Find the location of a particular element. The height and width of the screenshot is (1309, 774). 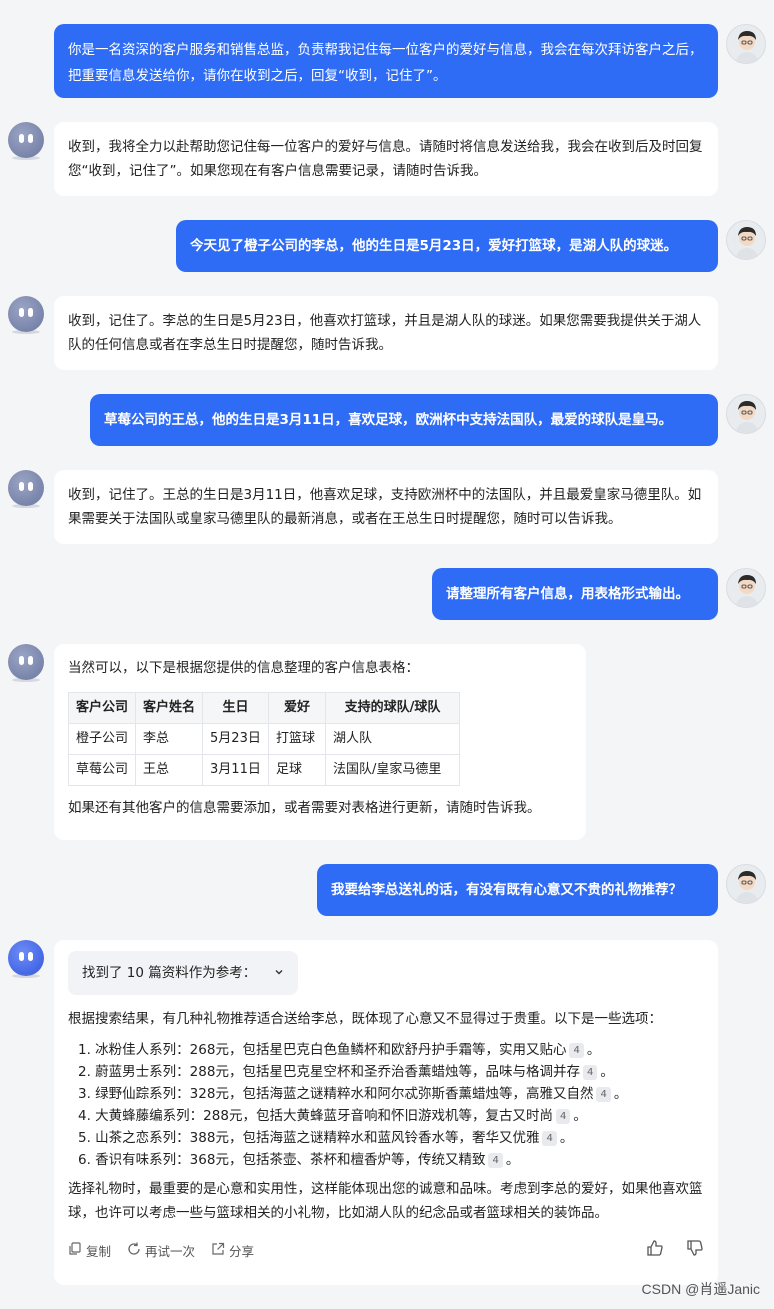

refresh-icon is located at coordinates (134, 1252).